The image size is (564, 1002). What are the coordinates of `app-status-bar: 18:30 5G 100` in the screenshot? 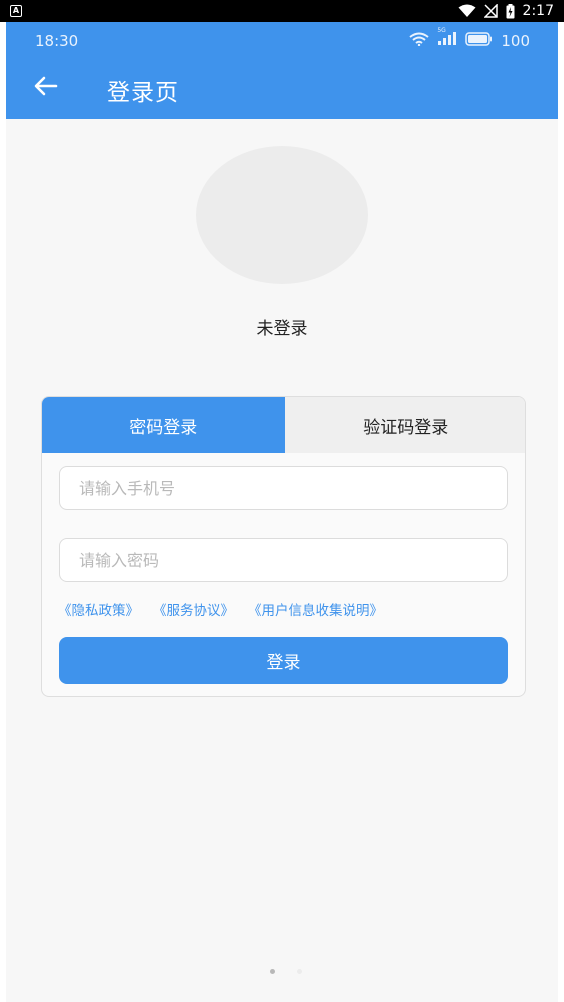 It's located at (282, 41).